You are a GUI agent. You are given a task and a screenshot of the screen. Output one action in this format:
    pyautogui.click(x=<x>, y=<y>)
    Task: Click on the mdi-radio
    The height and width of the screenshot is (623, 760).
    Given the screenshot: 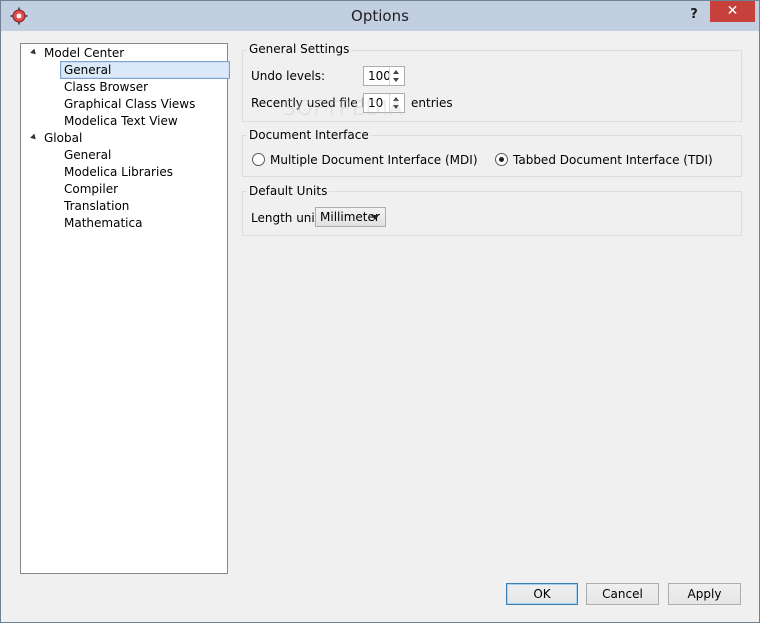 What is the action you would take?
    pyautogui.click(x=258, y=159)
    